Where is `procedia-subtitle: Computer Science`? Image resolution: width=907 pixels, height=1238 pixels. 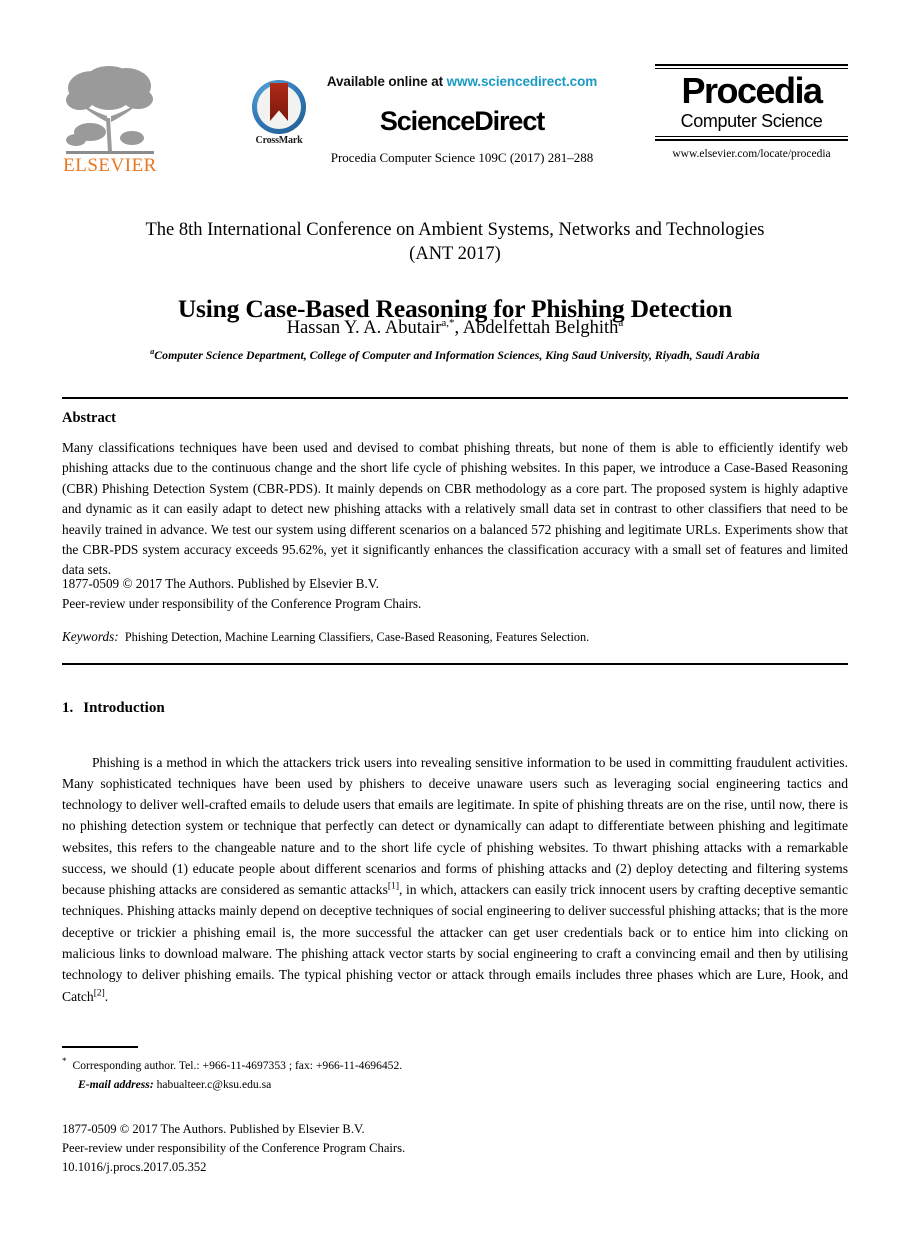
procedia-subtitle: Computer Science is located at coordinates (751, 120).